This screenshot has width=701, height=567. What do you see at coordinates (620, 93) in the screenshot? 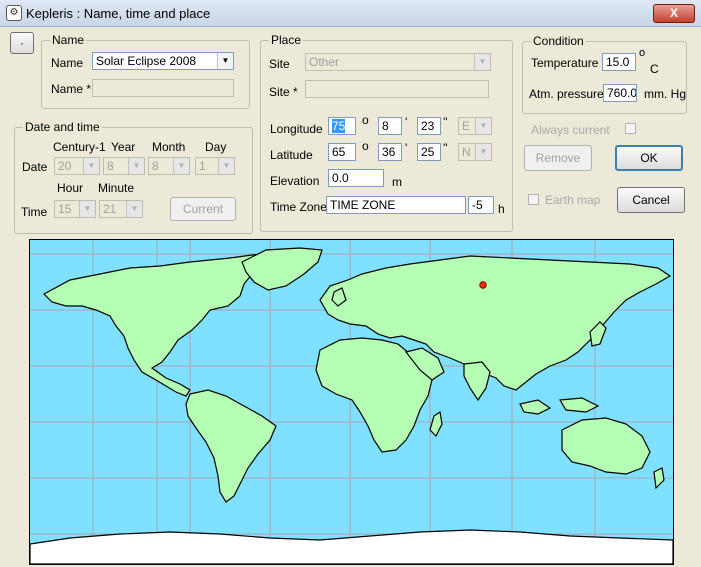
I see `pressure-input: 760.0` at bounding box center [620, 93].